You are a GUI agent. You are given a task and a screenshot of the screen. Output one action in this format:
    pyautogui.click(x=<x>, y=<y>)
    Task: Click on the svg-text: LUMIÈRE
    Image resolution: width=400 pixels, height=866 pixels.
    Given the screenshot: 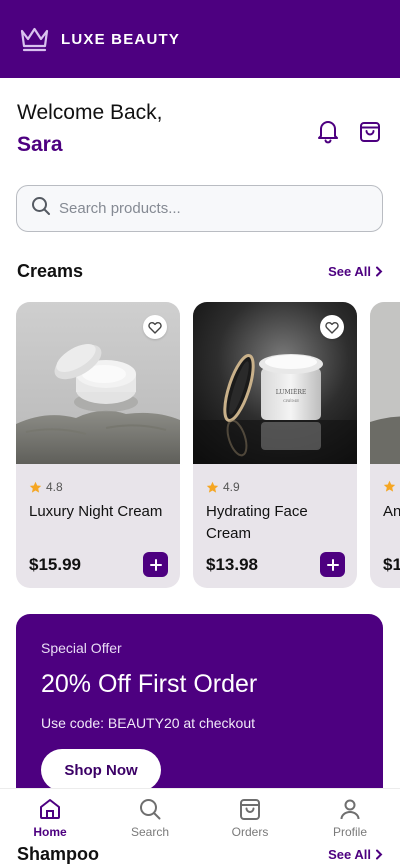 What is the action you would take?
    pyautogui.click(x=291, y=392)
    